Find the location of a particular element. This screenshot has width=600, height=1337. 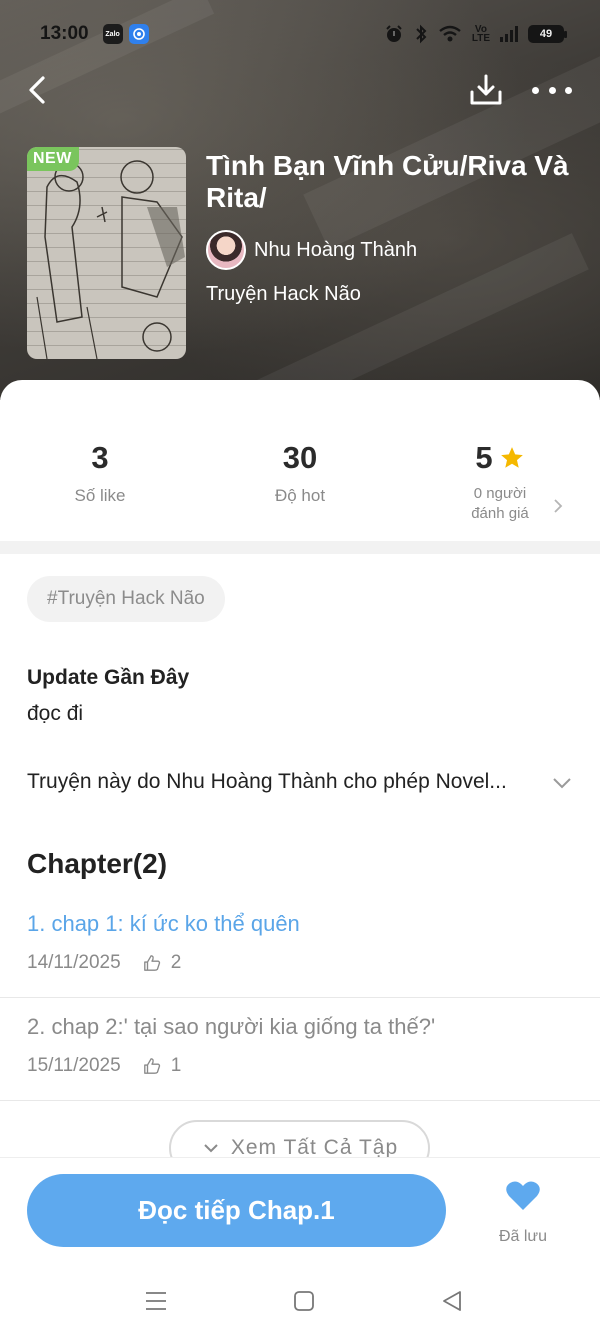

download-icon is located at coordinates (486, 90).